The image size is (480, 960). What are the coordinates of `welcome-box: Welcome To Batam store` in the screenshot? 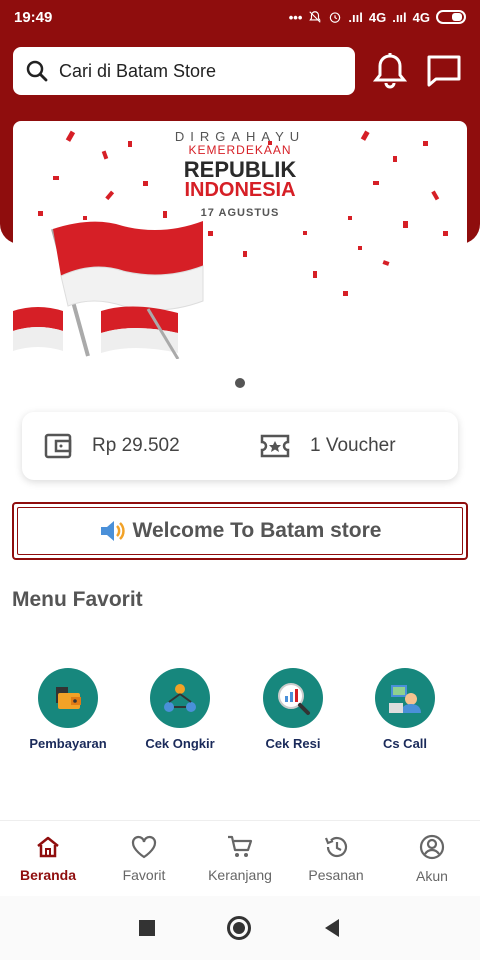 It's located at (240, 531).